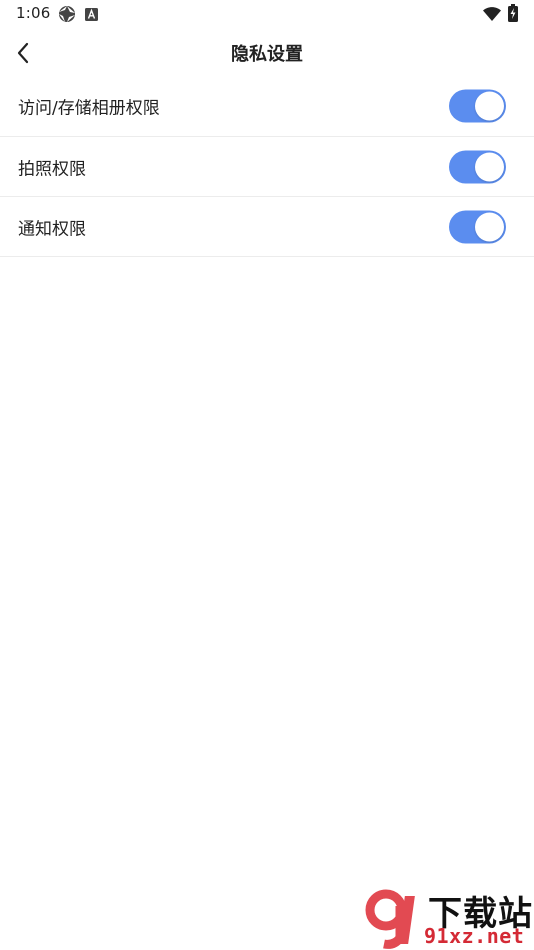  I want to click on wifi-icon, so click(492, 15).